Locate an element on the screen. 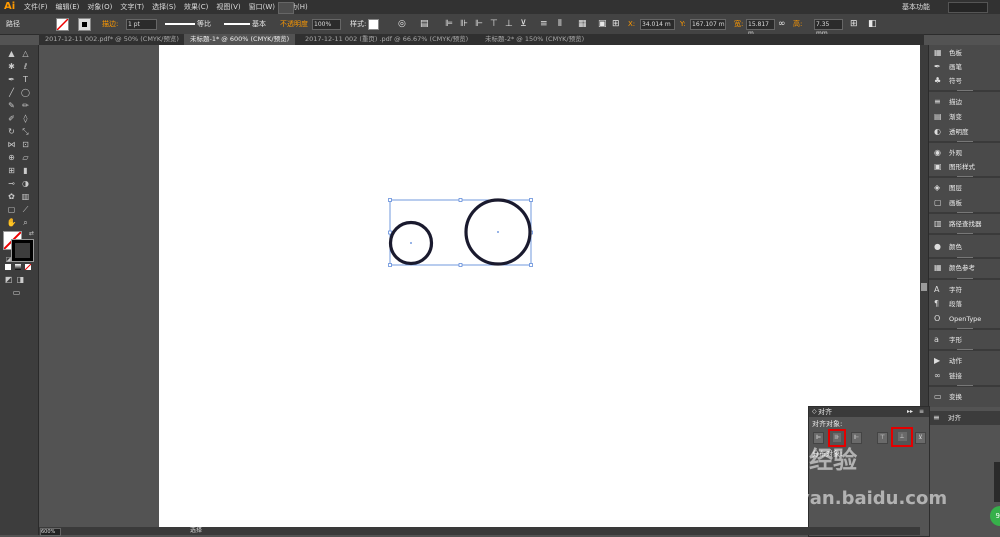 The width and height of the screenshot is (1000, 537). panel-swatches: ▦ 色板 is located at coordinates (964, 53).